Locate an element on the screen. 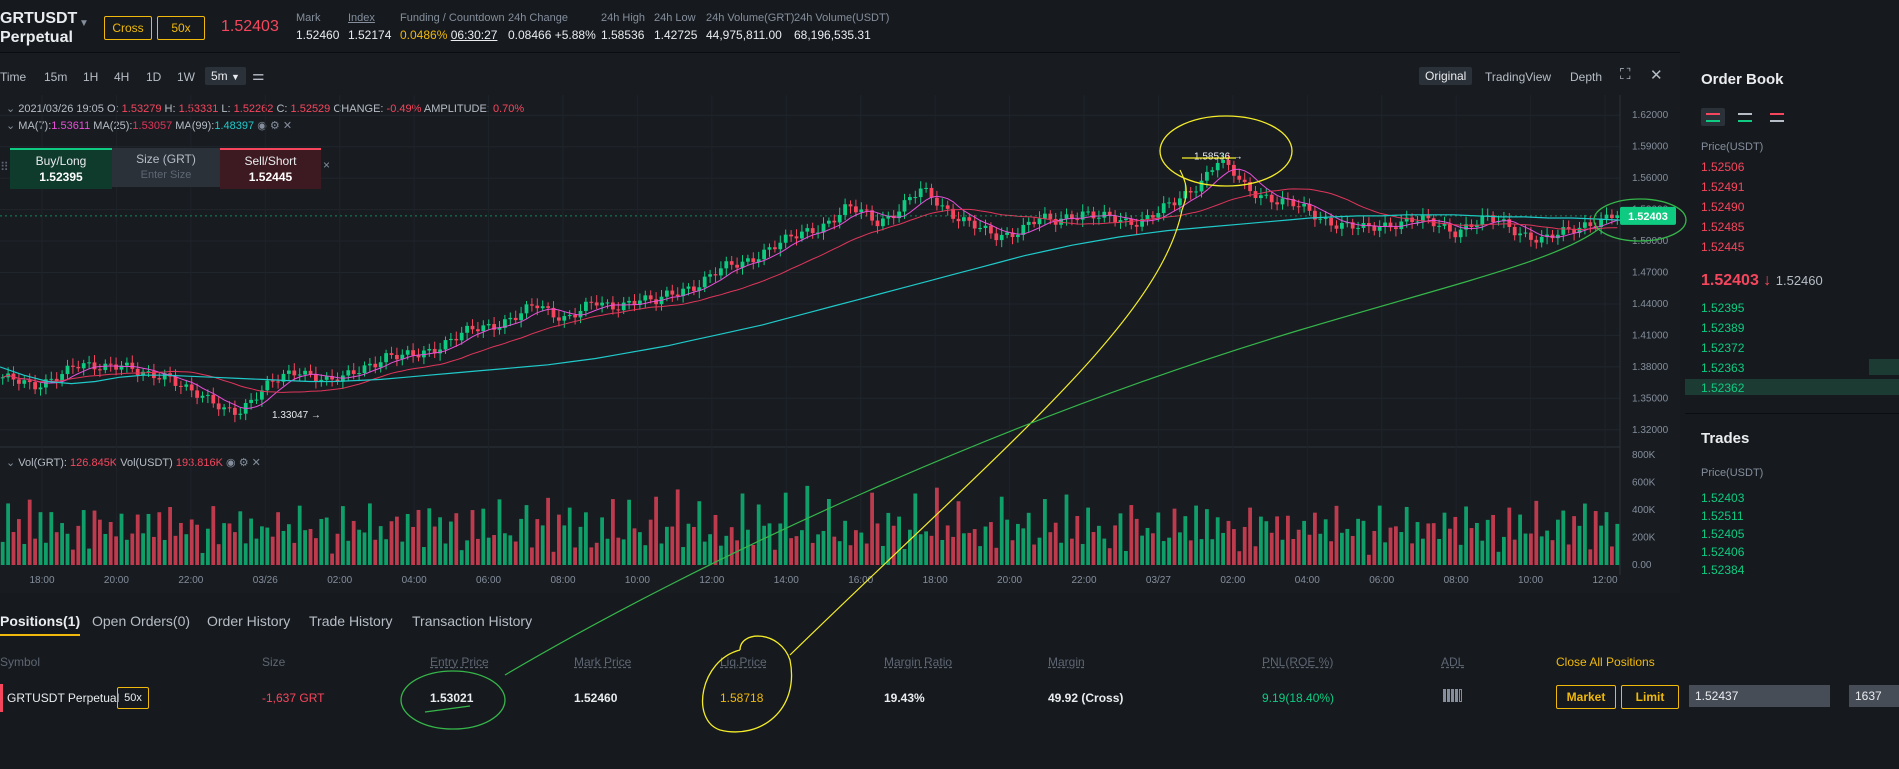 Image resolution: width=1899 pixels, height=769 pixels. price-column-header: Price(USDT) is located at coordinates (1732, 147).